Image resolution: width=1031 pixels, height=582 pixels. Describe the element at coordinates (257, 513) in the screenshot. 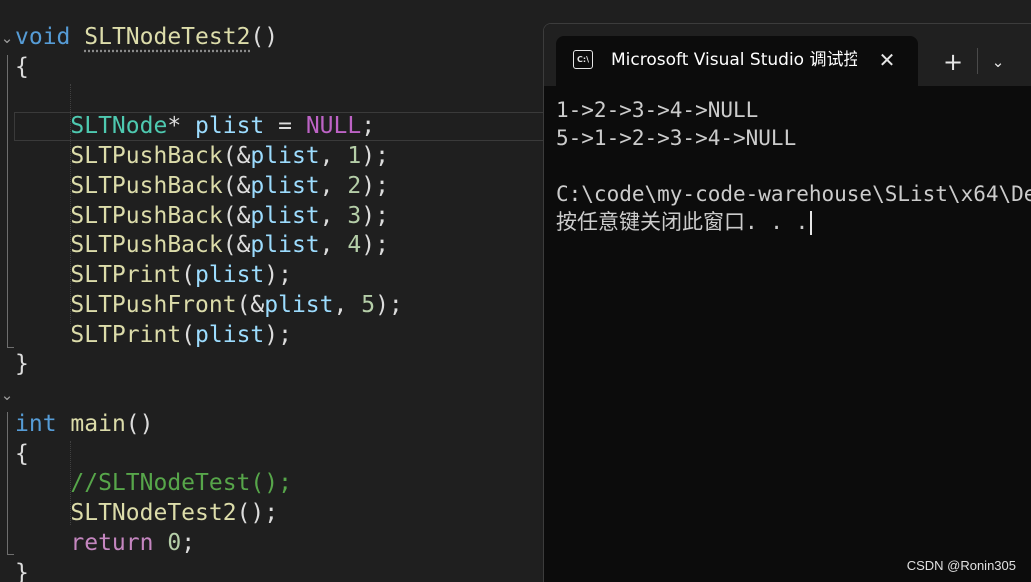

I see `code-token: ();` at that location.